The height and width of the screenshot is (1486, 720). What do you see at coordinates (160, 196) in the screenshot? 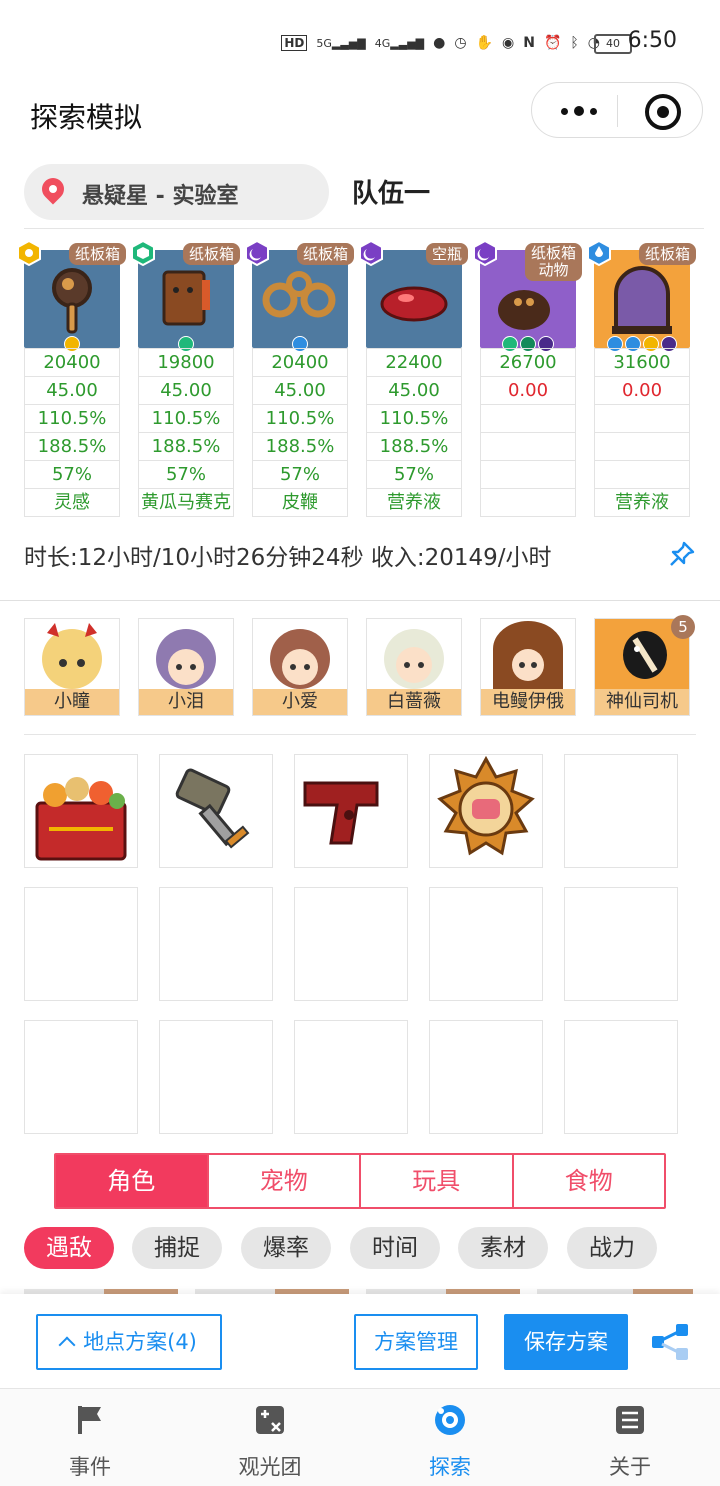
I see `location-label: 悬疑星 - 实验室` at bounding box center [160, 196].